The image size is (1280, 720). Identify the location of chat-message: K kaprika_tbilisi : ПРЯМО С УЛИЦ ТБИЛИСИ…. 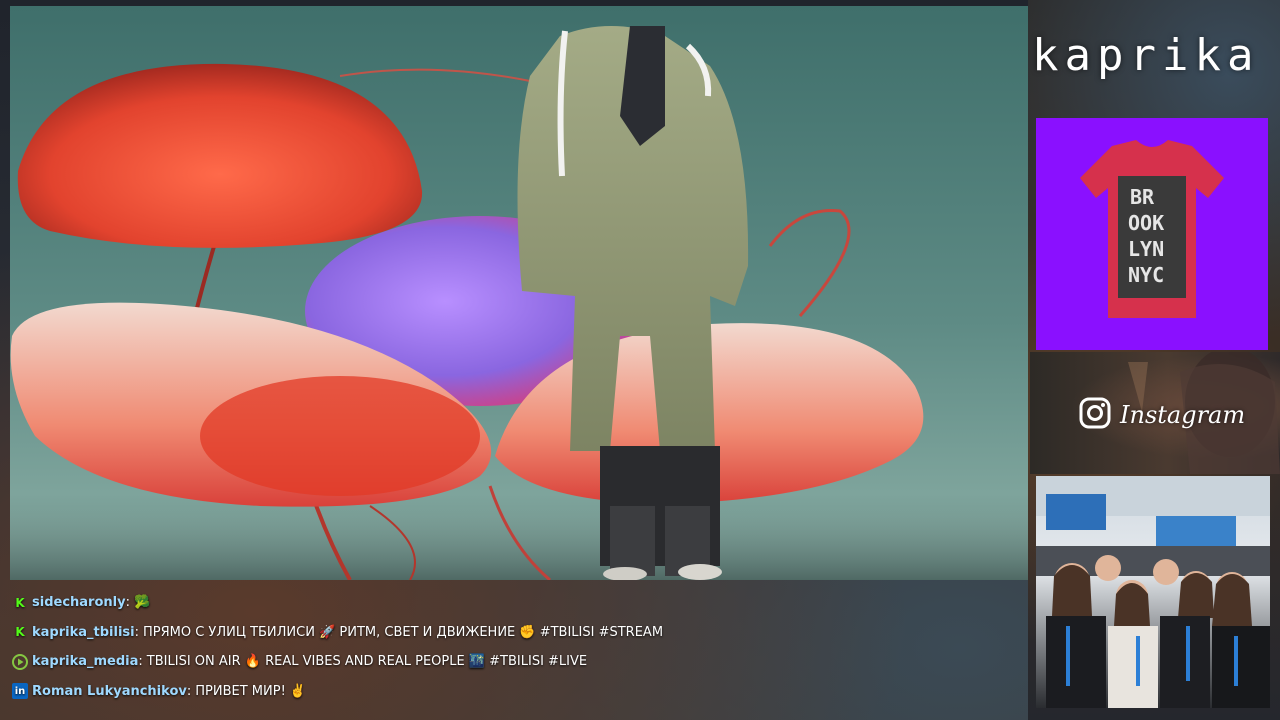
(512, 633).